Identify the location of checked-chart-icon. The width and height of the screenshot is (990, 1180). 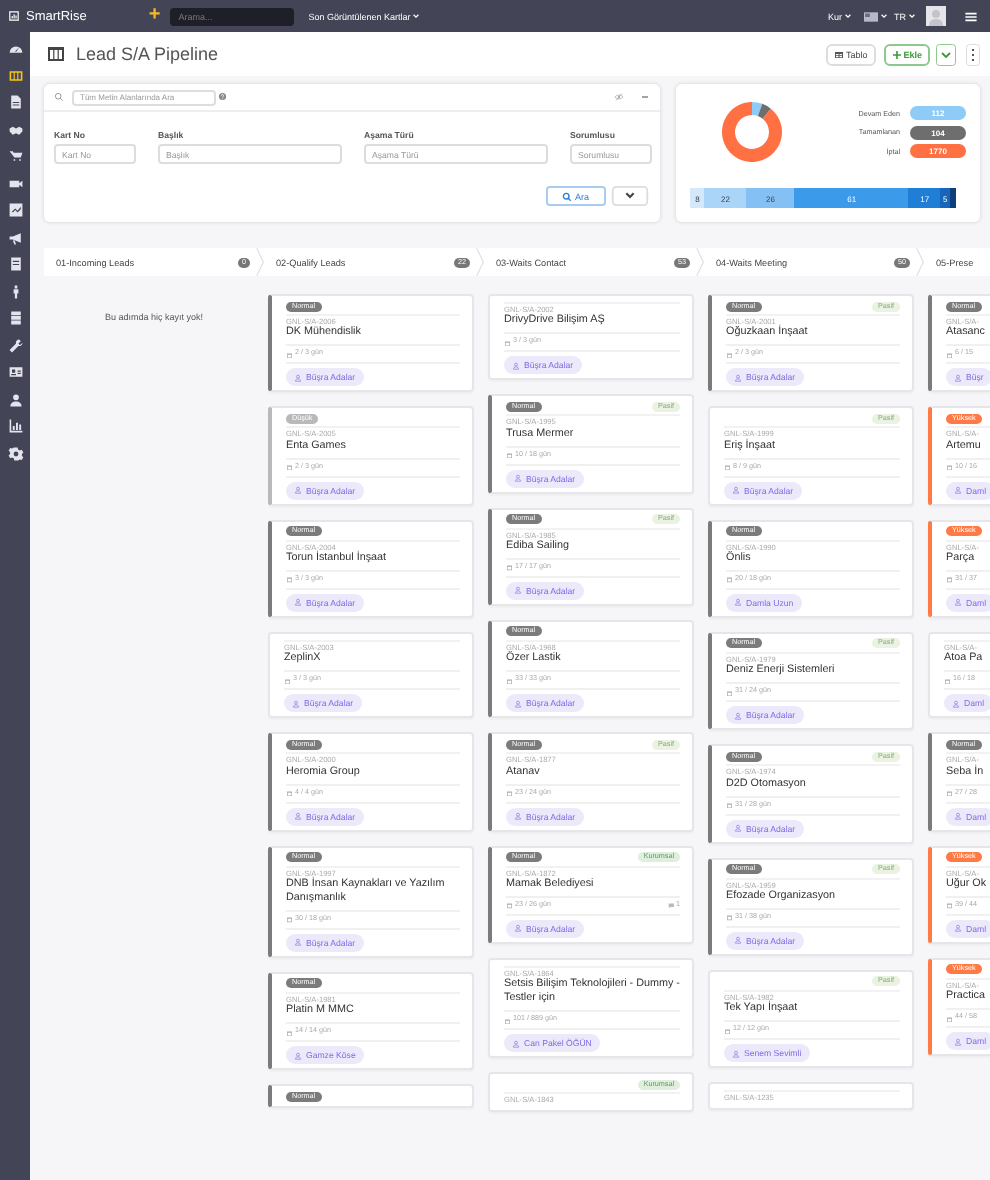
(15, 210).